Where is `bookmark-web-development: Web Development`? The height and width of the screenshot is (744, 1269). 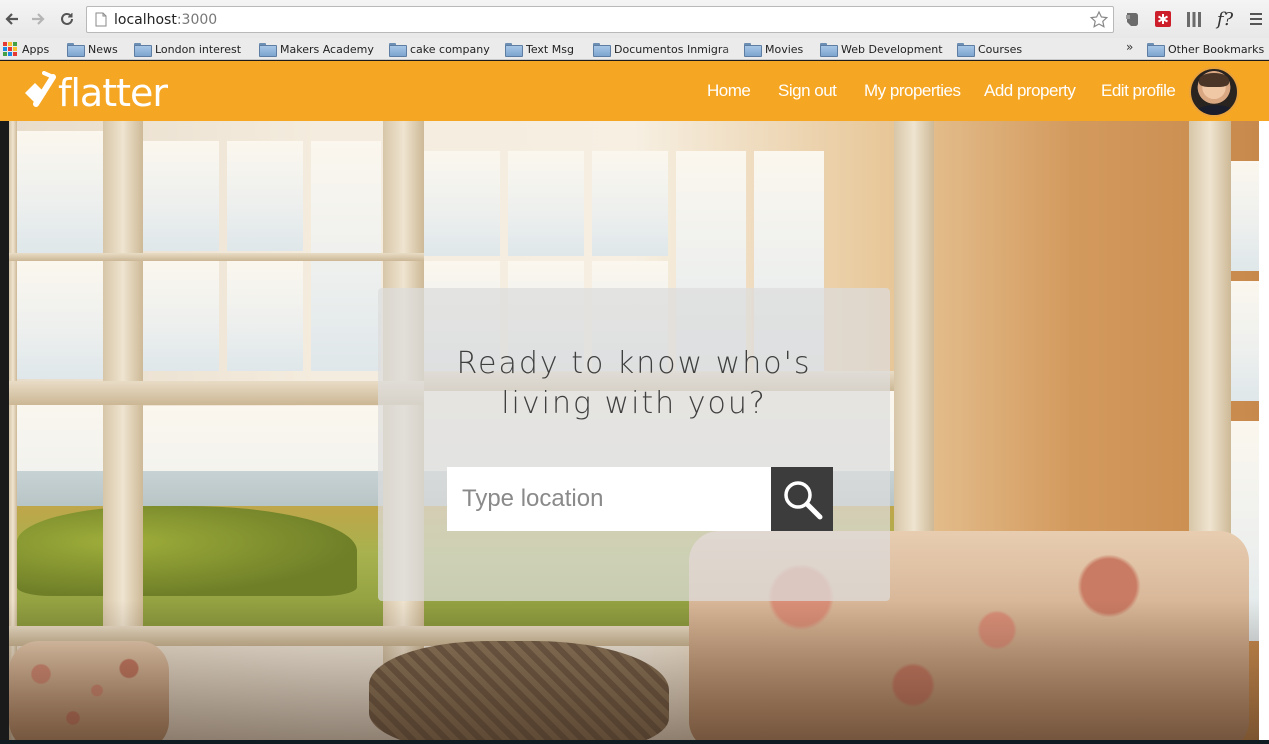
bookmark-web-development: Web Development is located at coordinates (881, 49).